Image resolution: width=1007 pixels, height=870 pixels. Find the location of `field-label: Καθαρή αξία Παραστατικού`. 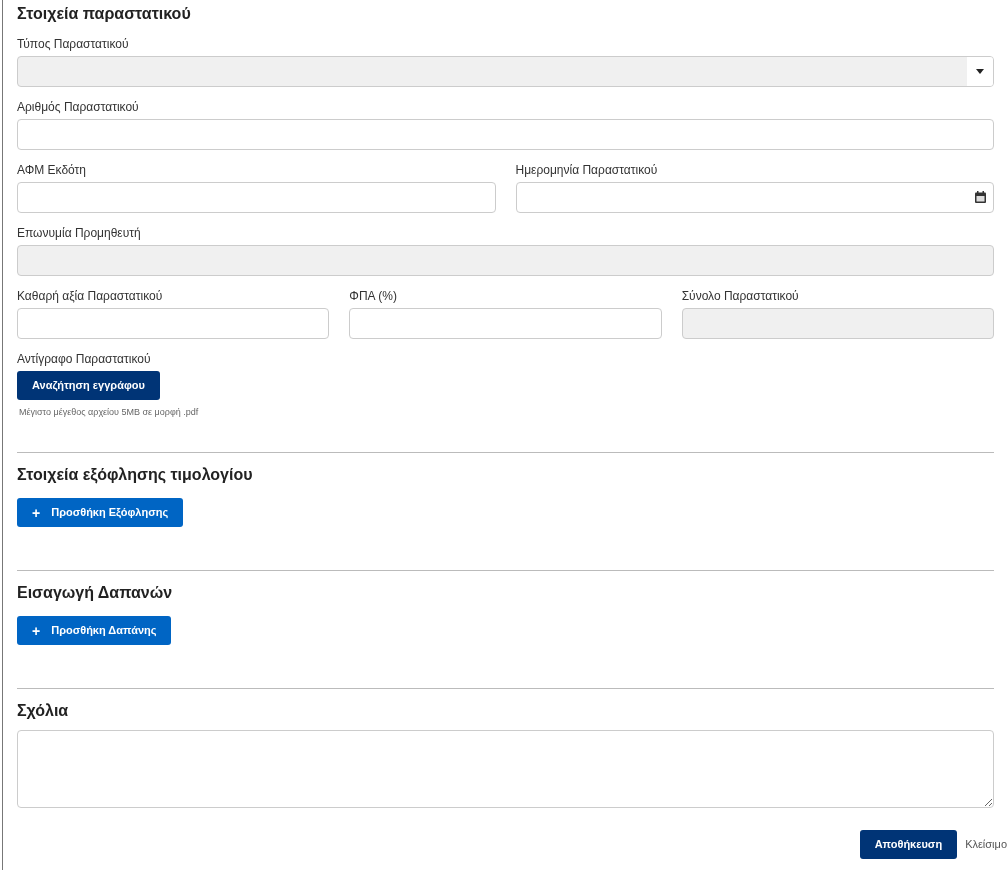

field-label: Καθαρή αξία Παραστατικού is located at coordinates (90, 296).